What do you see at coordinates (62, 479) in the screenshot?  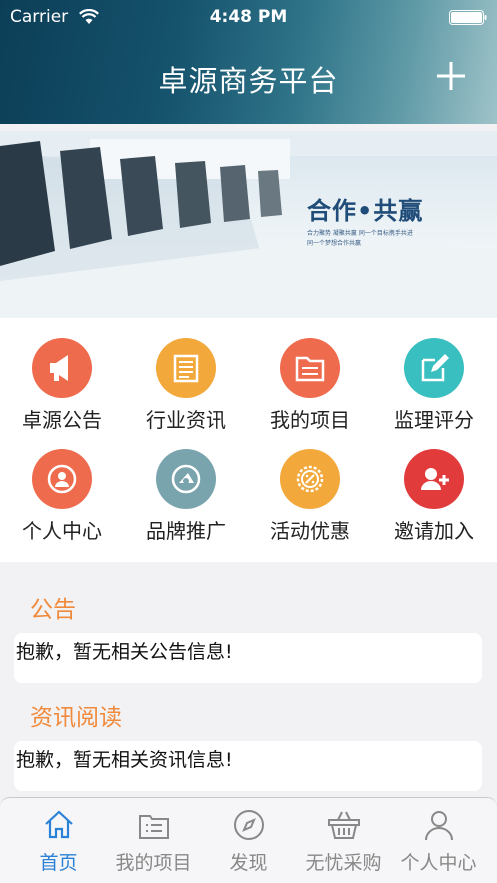 I see `user-icon` at bounding box center [62, 479].